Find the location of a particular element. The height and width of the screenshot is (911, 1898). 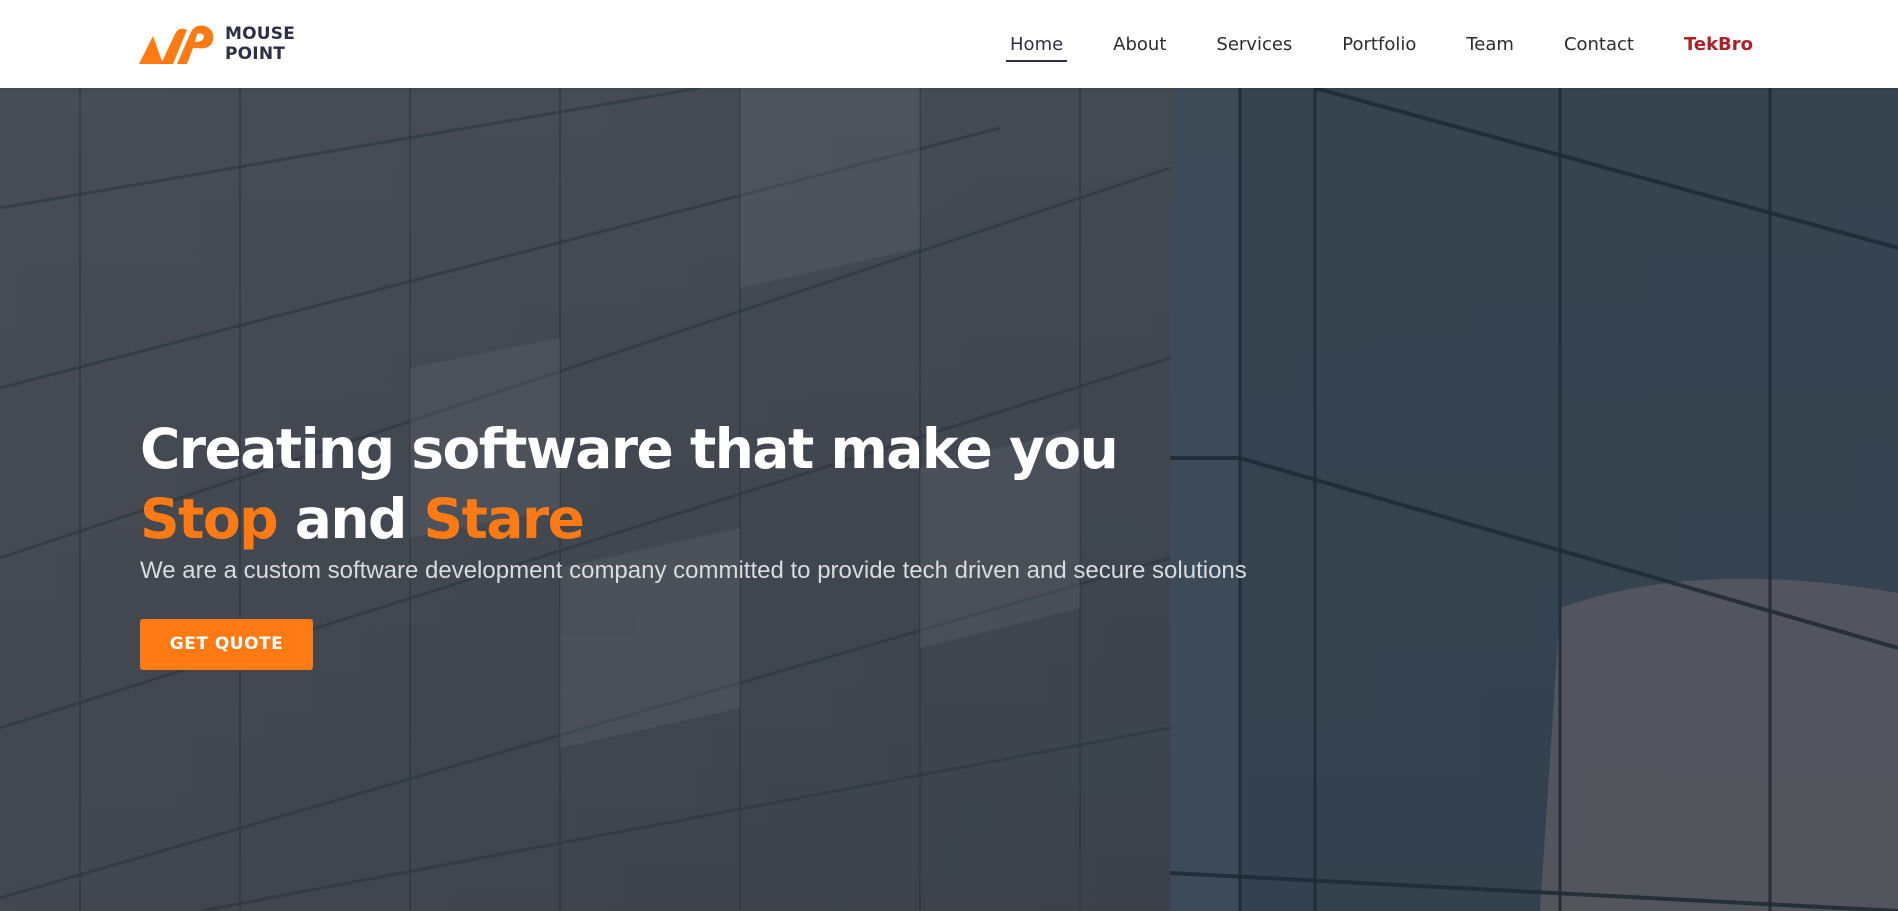

logo-text-line1: MOUSE is located at coordinates (260, 34).